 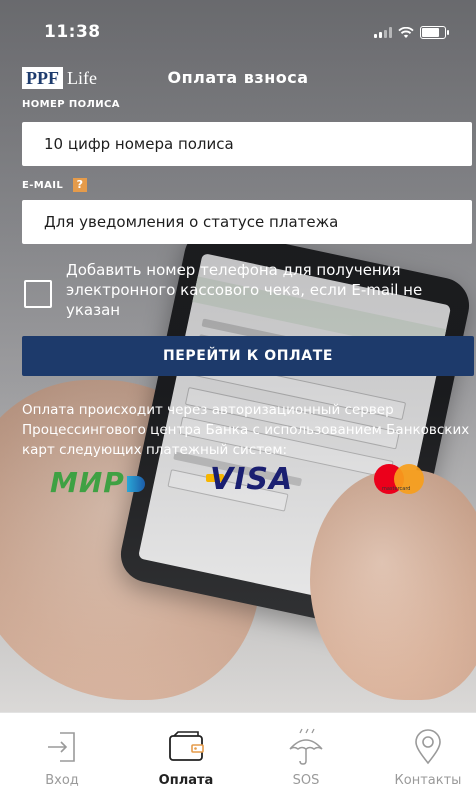 I want to click on tab-bar: Вход Оплата SOS Контакты, so click(x=238, y=755).